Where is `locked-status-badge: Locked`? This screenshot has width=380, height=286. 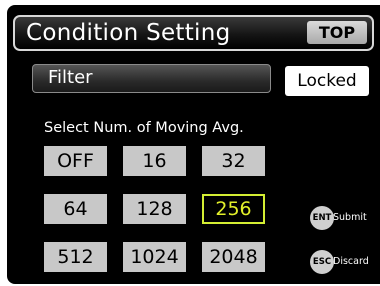 locked-status-badge: Locked is located at coordinates (327, 81).